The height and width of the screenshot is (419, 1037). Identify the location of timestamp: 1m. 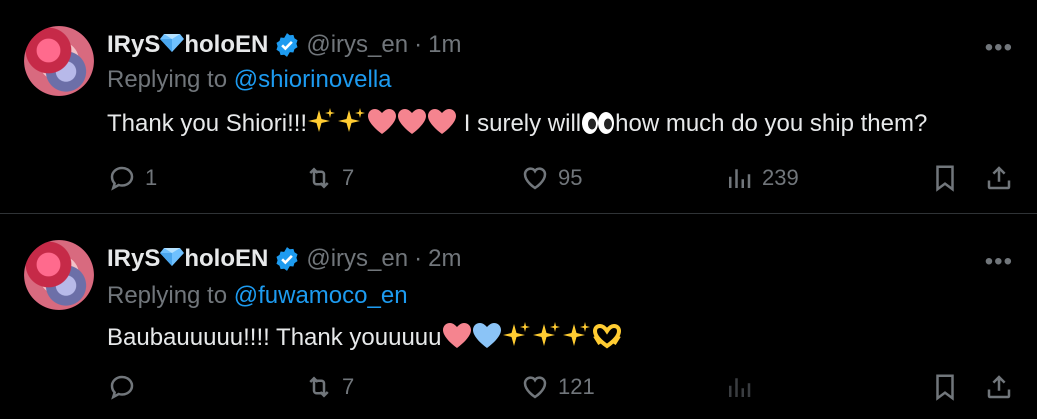
(444, 45).